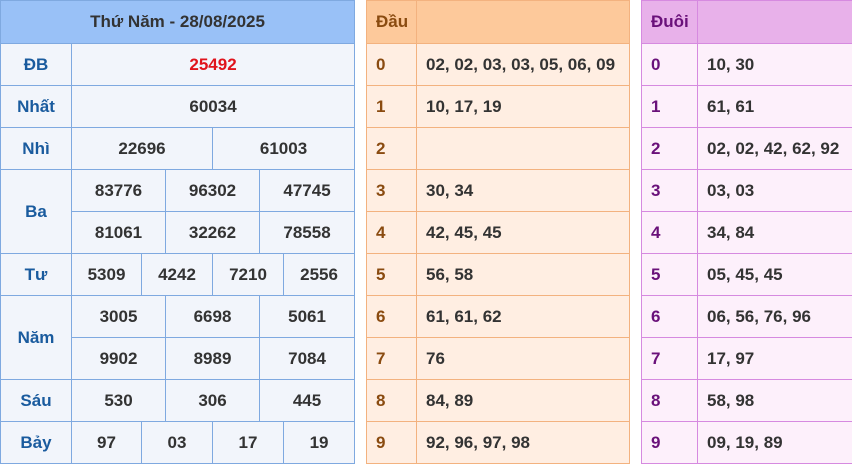 The height and width of the screenshot is (464, 852). Describe the element at coordinates (106, 274) in the screenshot. I see `prize-number: 5309` at that location.